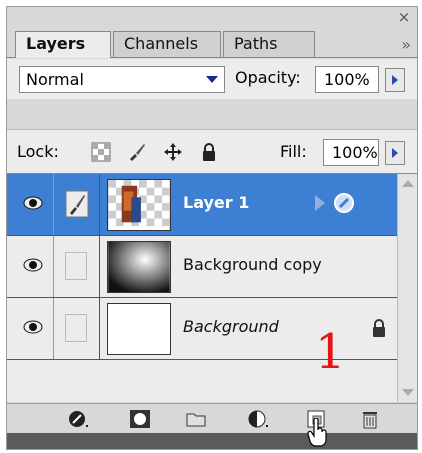 The height and width of the screenshot is (453, 422). Describe the element at coordinates (137, 152) in the screenshot. I see `lock-paint-brush-icon` at that location.